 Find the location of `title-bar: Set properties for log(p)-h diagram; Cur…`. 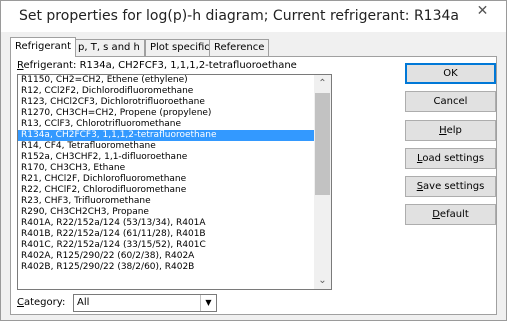

title-bar: Set properties for log(p)-h diagram; Cur… is located at coordinates (253, 16).